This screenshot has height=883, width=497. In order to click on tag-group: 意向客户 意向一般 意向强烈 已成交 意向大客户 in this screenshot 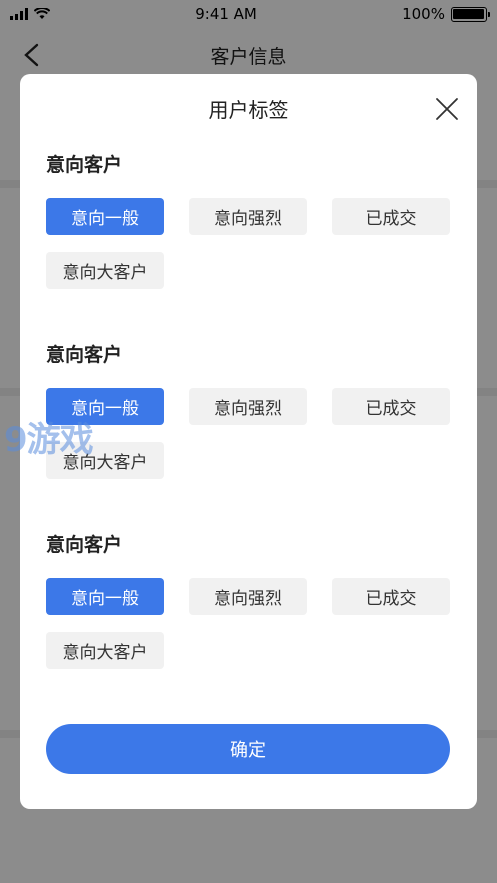, I will do `click(251, 410)`.